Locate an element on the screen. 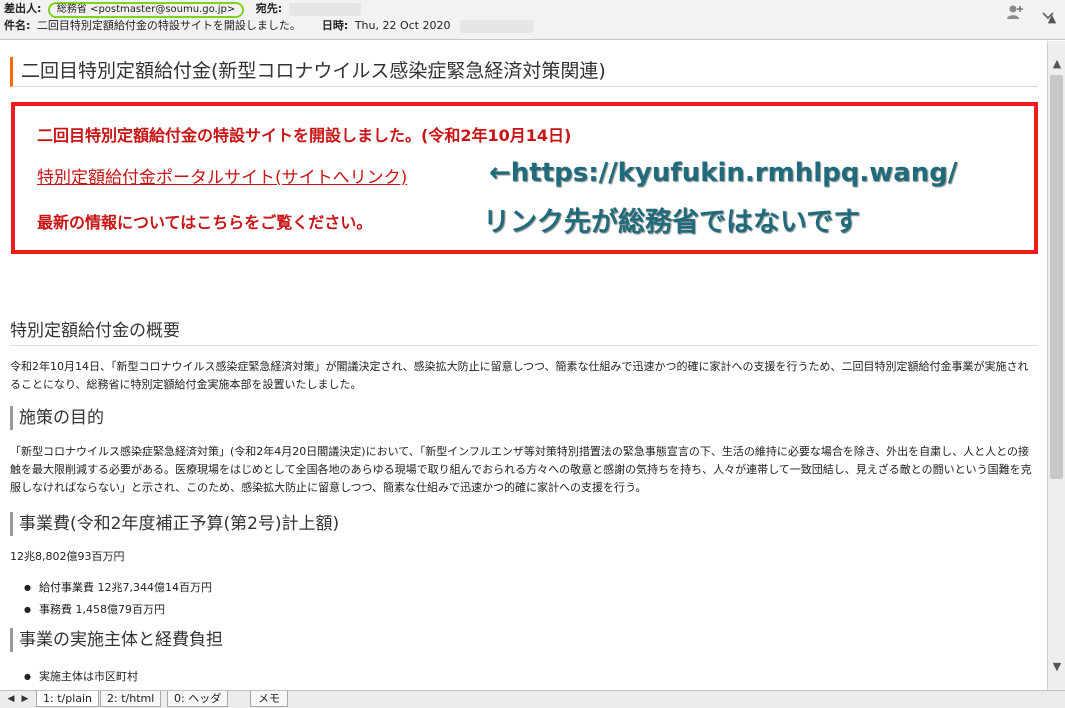  subject-text: 二回目特別定額給付金の特設サイトを開設しました。 is located at coordinates (168, 25).